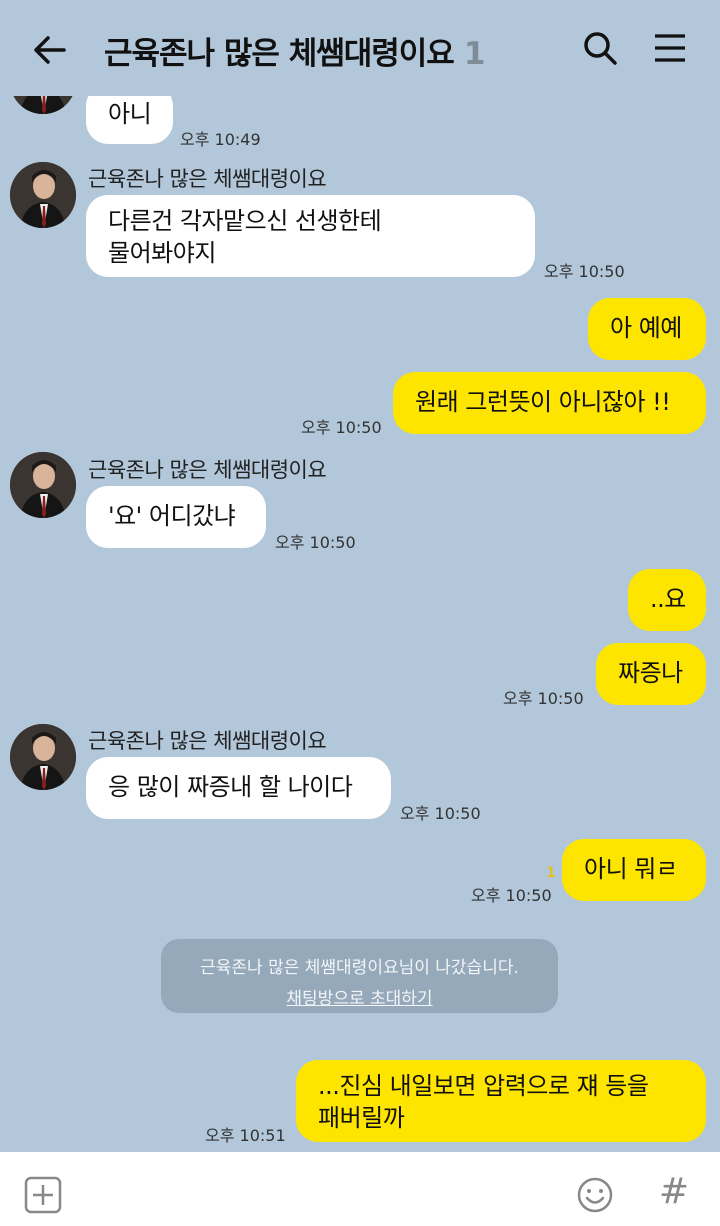  Describe the element at coordinates (130, 114) in the screenshot. I see `message-text: 아니` at that location.